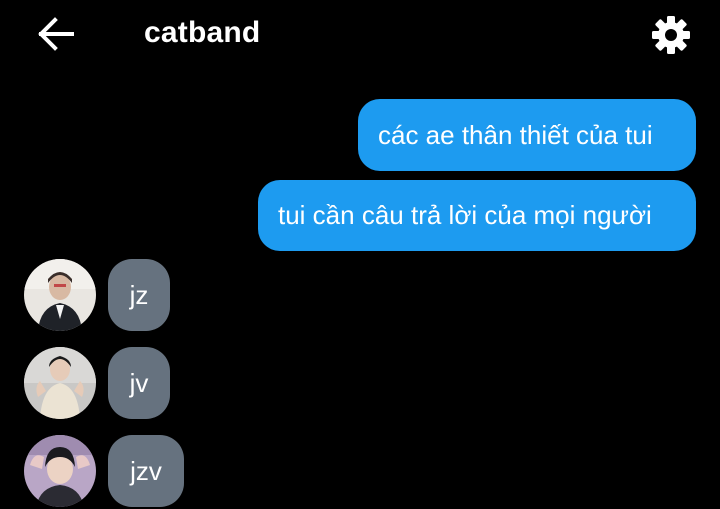 Image resolution: width=720 pixels, height=509 pixels. I want to click on arrow-left-icon, so click(56, 34).